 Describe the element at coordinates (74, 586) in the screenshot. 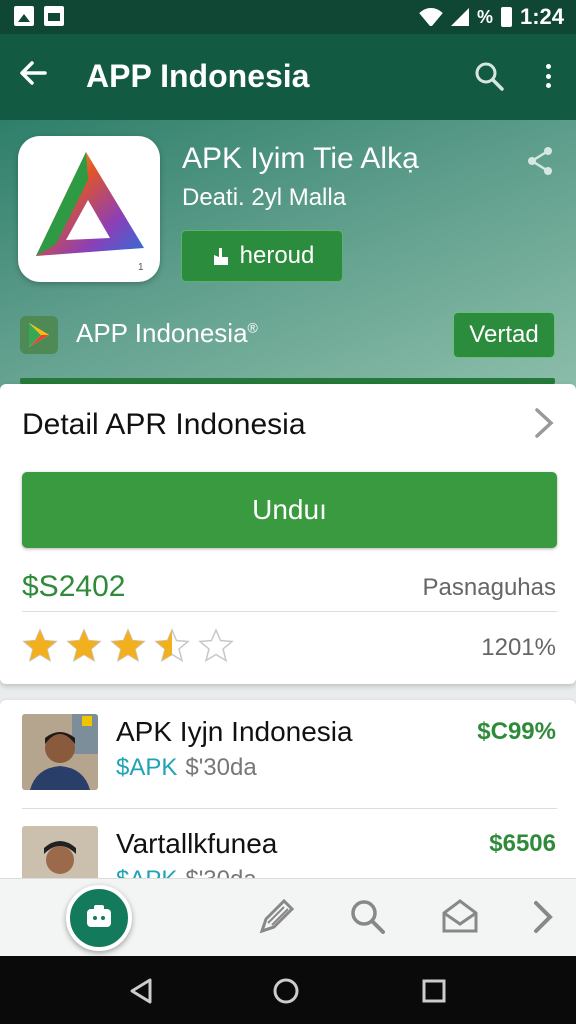

I see `price-value: $S2402` at that location.